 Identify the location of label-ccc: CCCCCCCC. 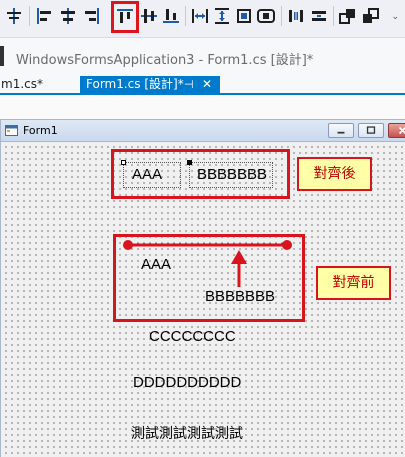
(192, 336).